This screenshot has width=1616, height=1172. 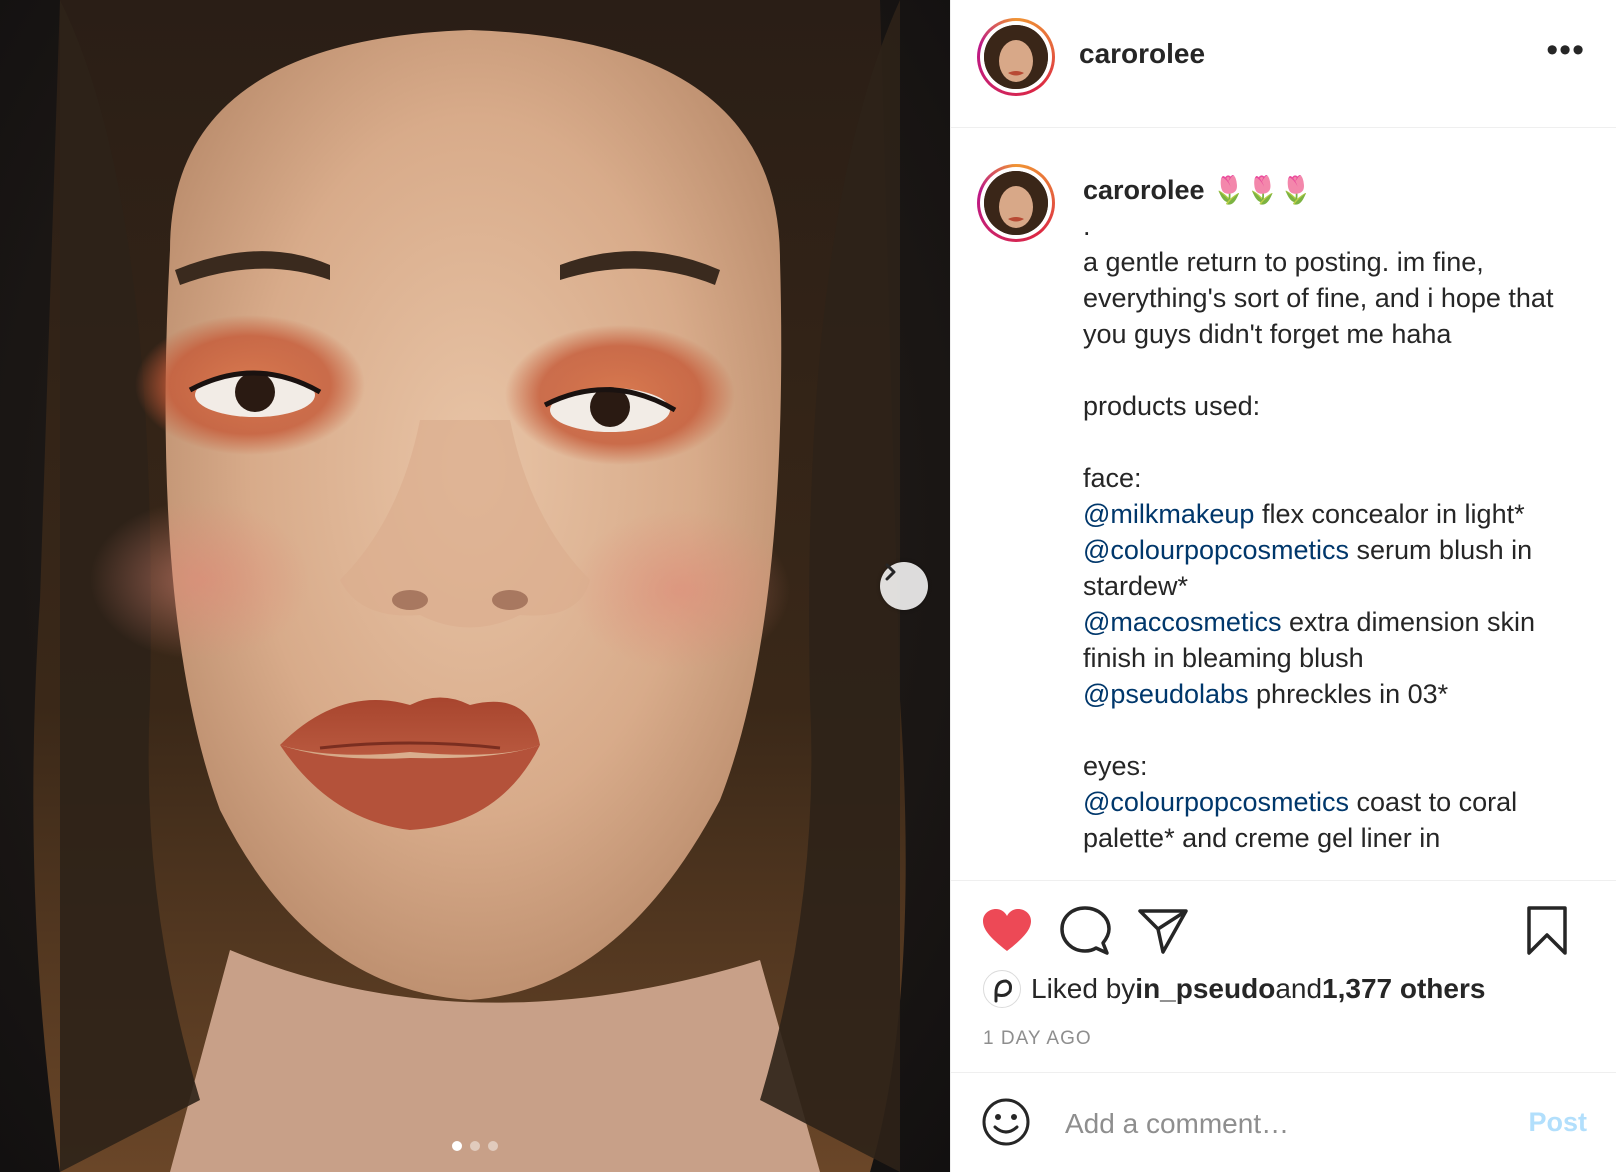 I want to click on comment-button, so click(x=1085, y=933).